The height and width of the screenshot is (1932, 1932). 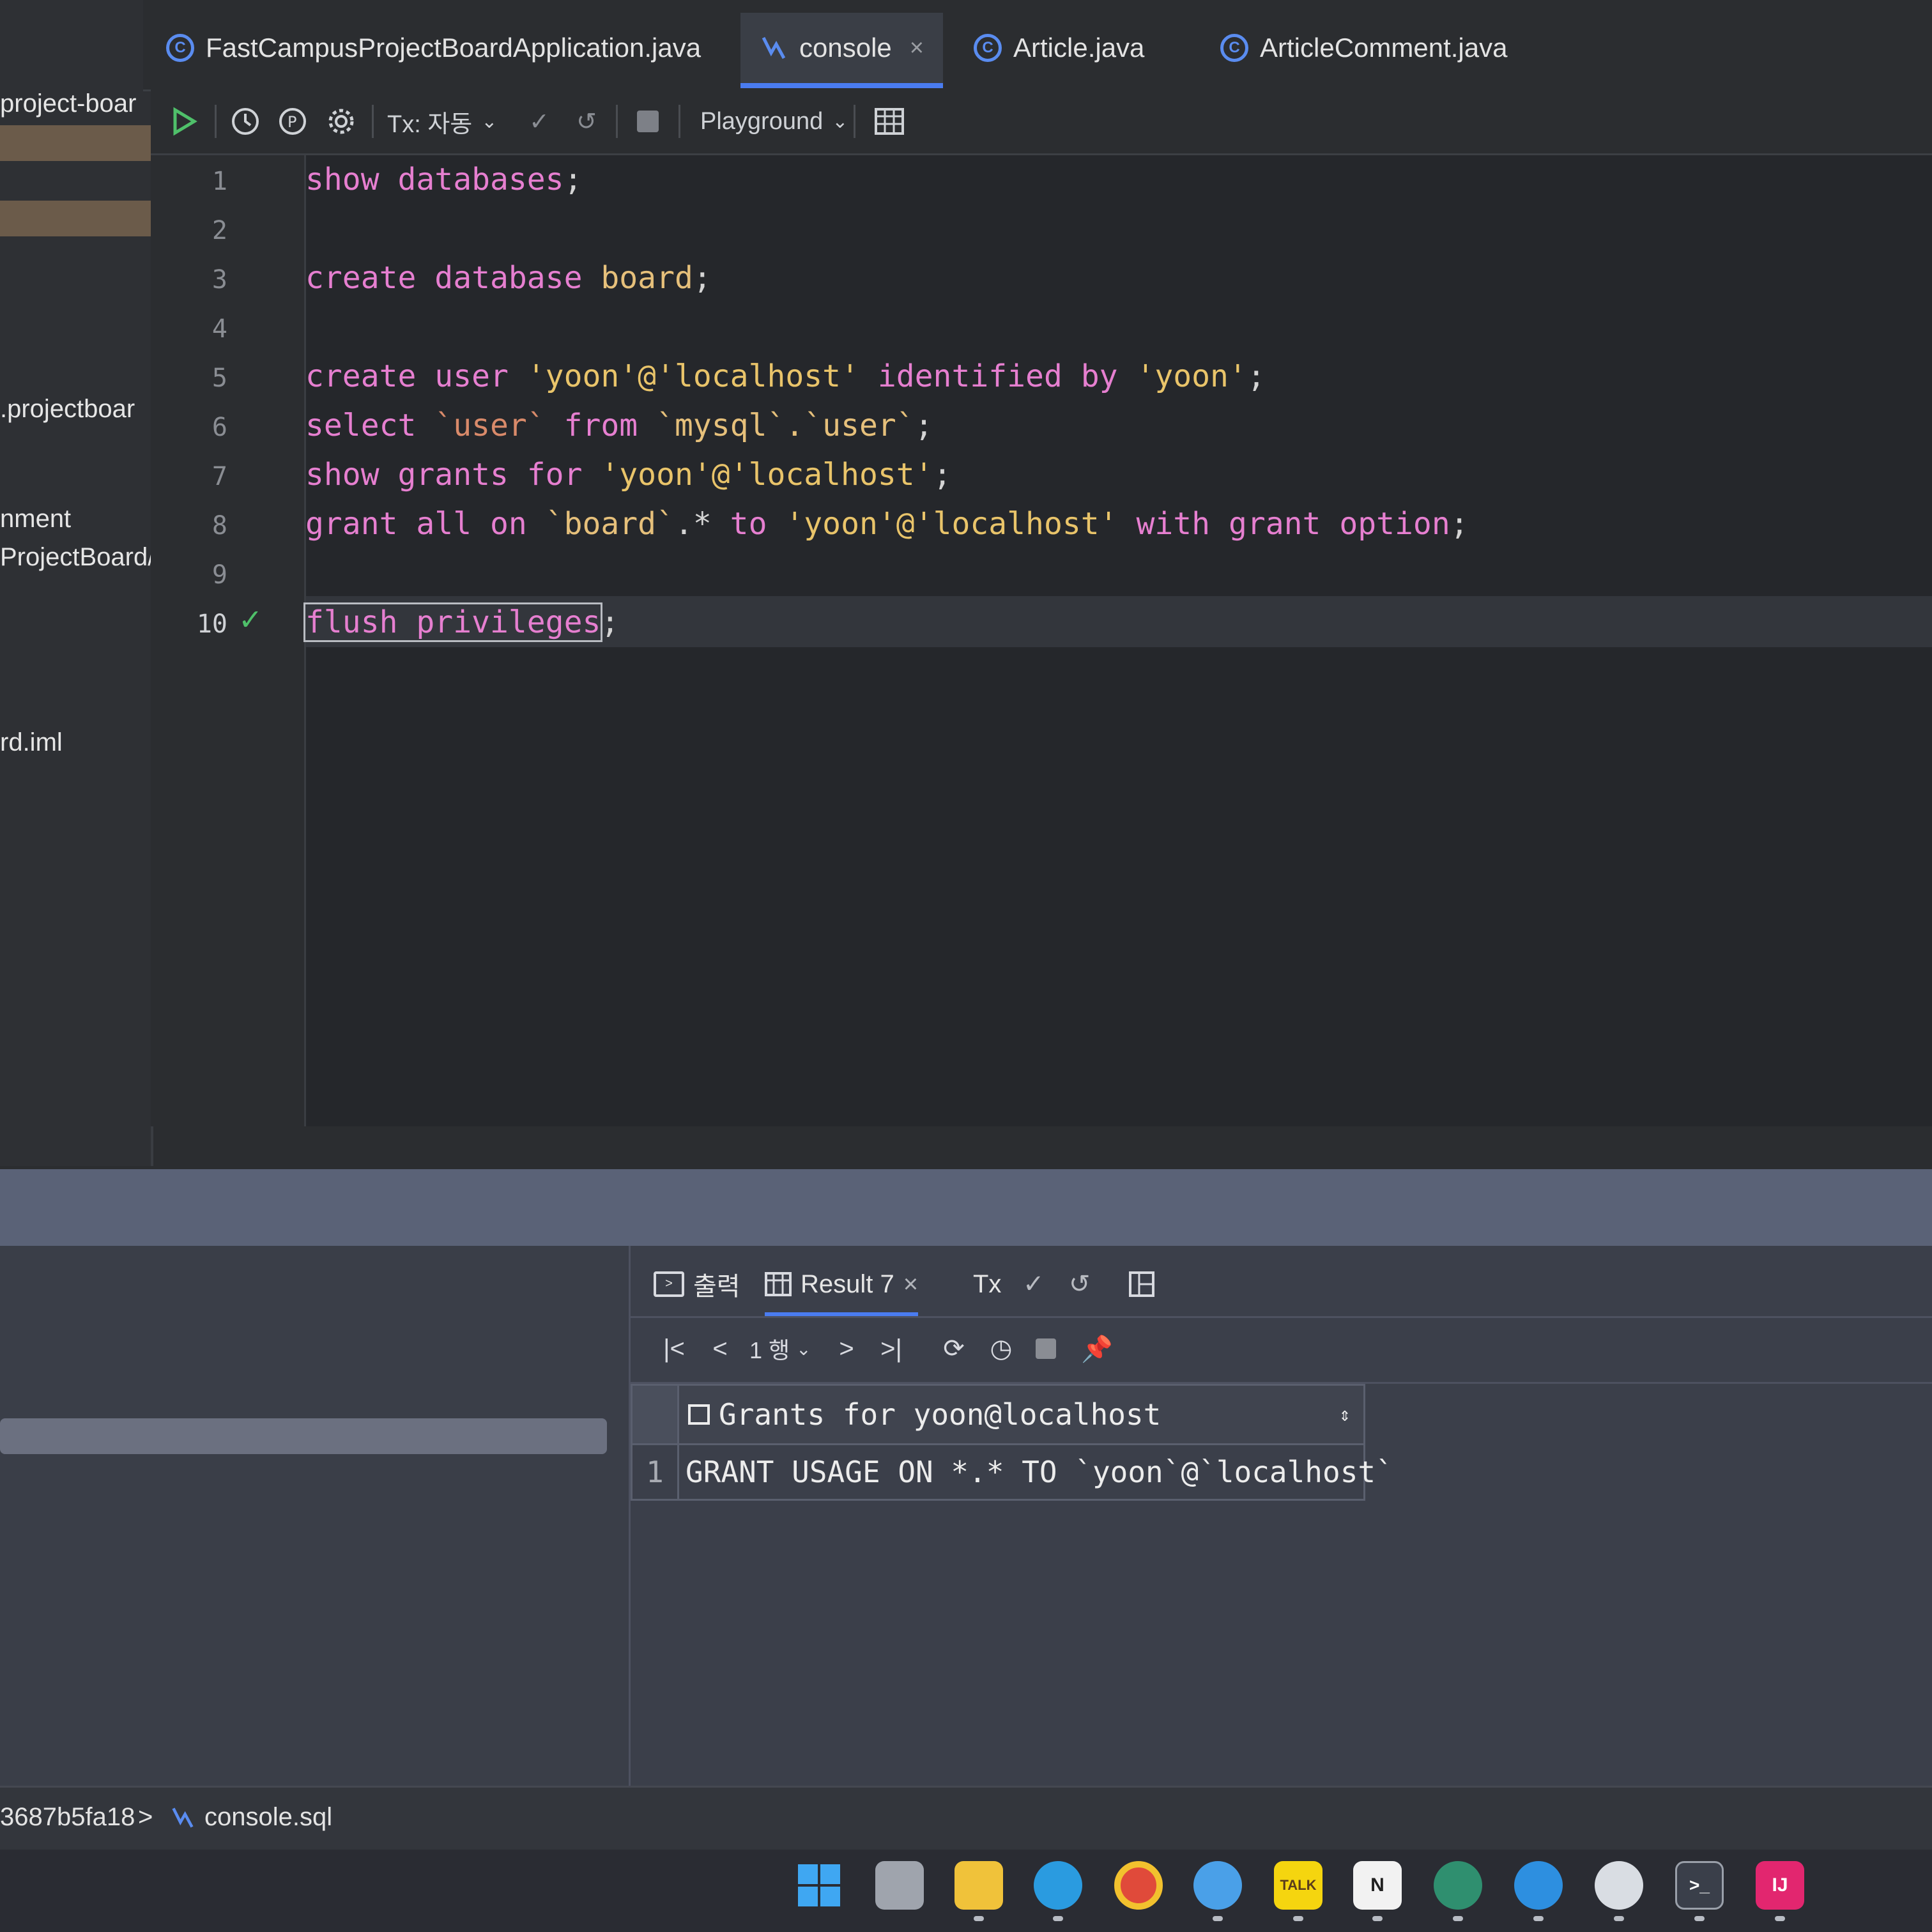 I want to click on breadcrumb-hash: 3687b5fa18, so click(x=67, y=1817).